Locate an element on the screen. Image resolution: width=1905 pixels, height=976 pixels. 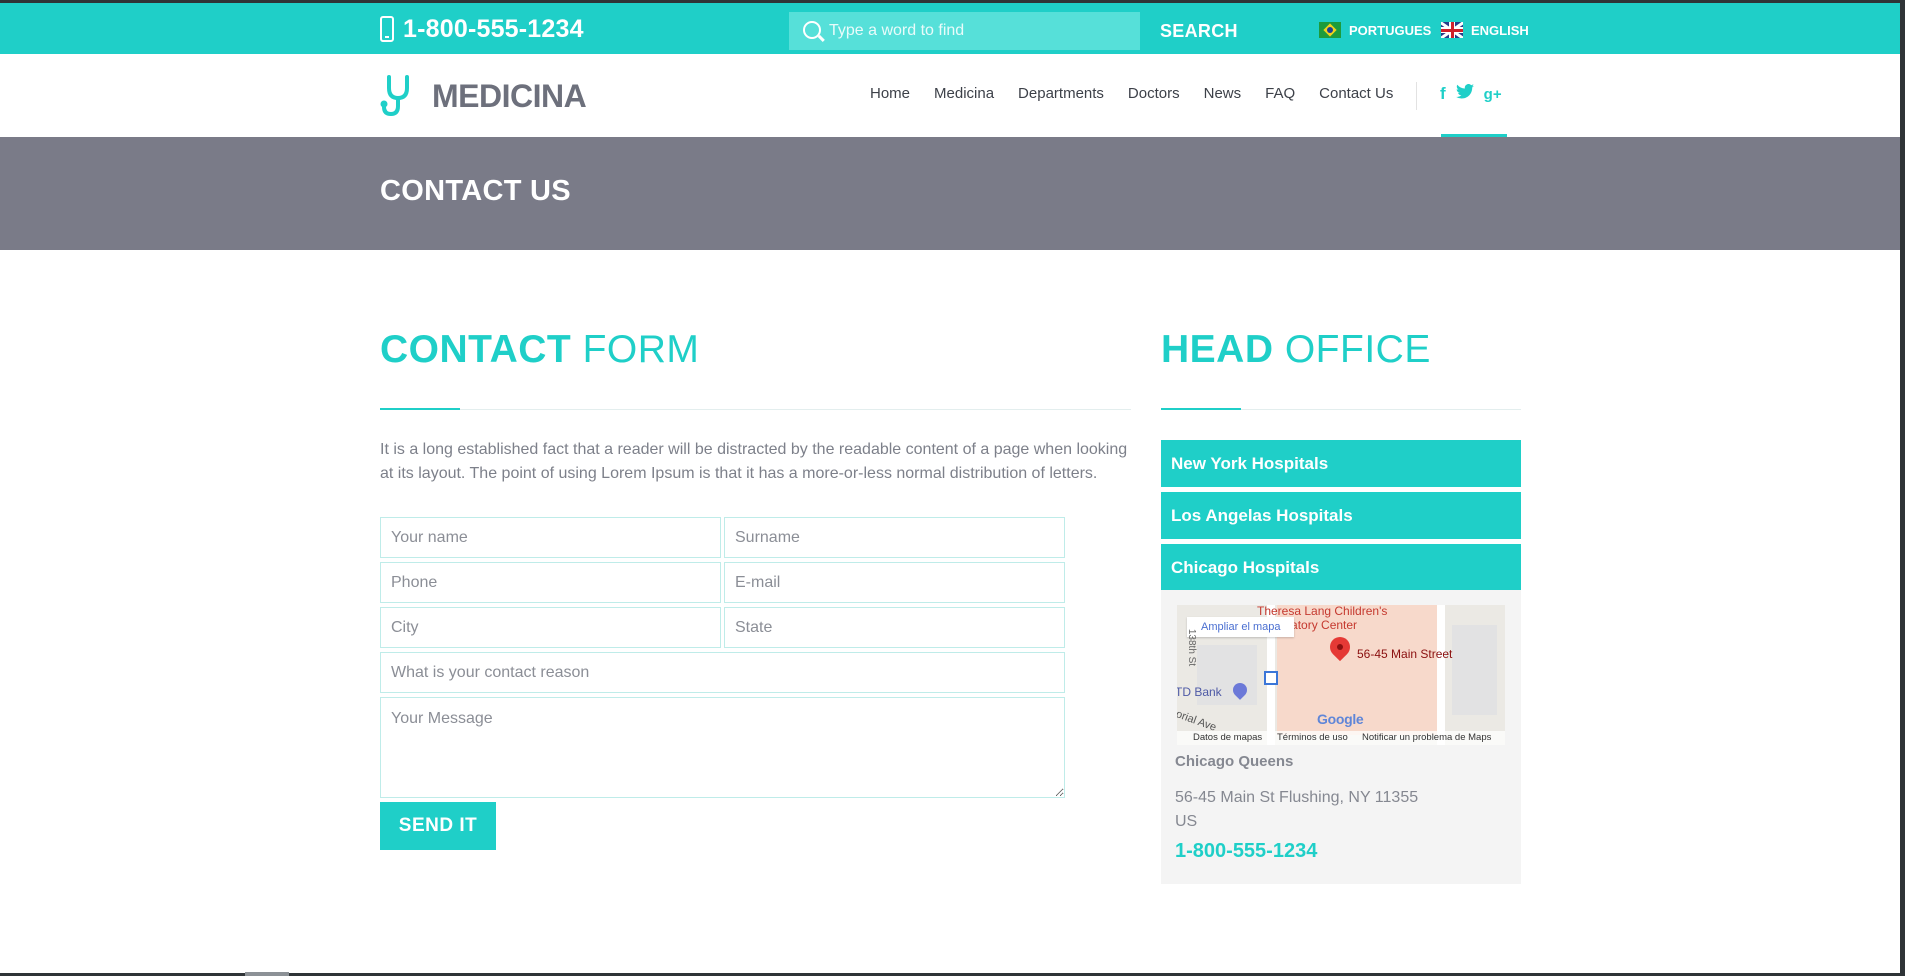
brazil-flag-icon is located at coordinates (1330, 30).